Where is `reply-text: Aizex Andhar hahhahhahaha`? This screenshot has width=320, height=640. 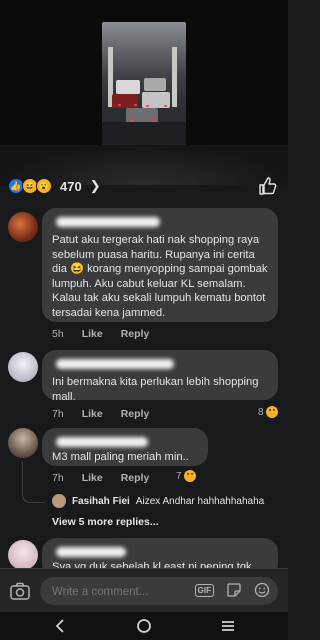 reply-text: Aizex Andhar hahhahhahaha is located at coordinates (200, 501).